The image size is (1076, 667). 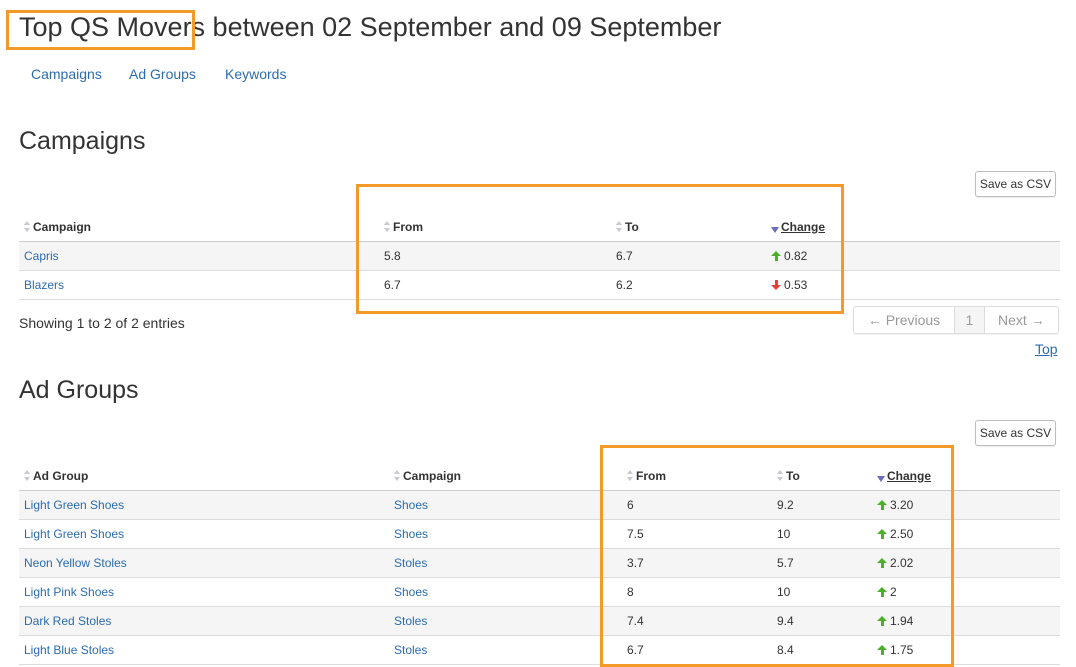 I want to click on campaigns-table-info: Showing 1 to 2 of 2 entries, so click(x=102, y=323).